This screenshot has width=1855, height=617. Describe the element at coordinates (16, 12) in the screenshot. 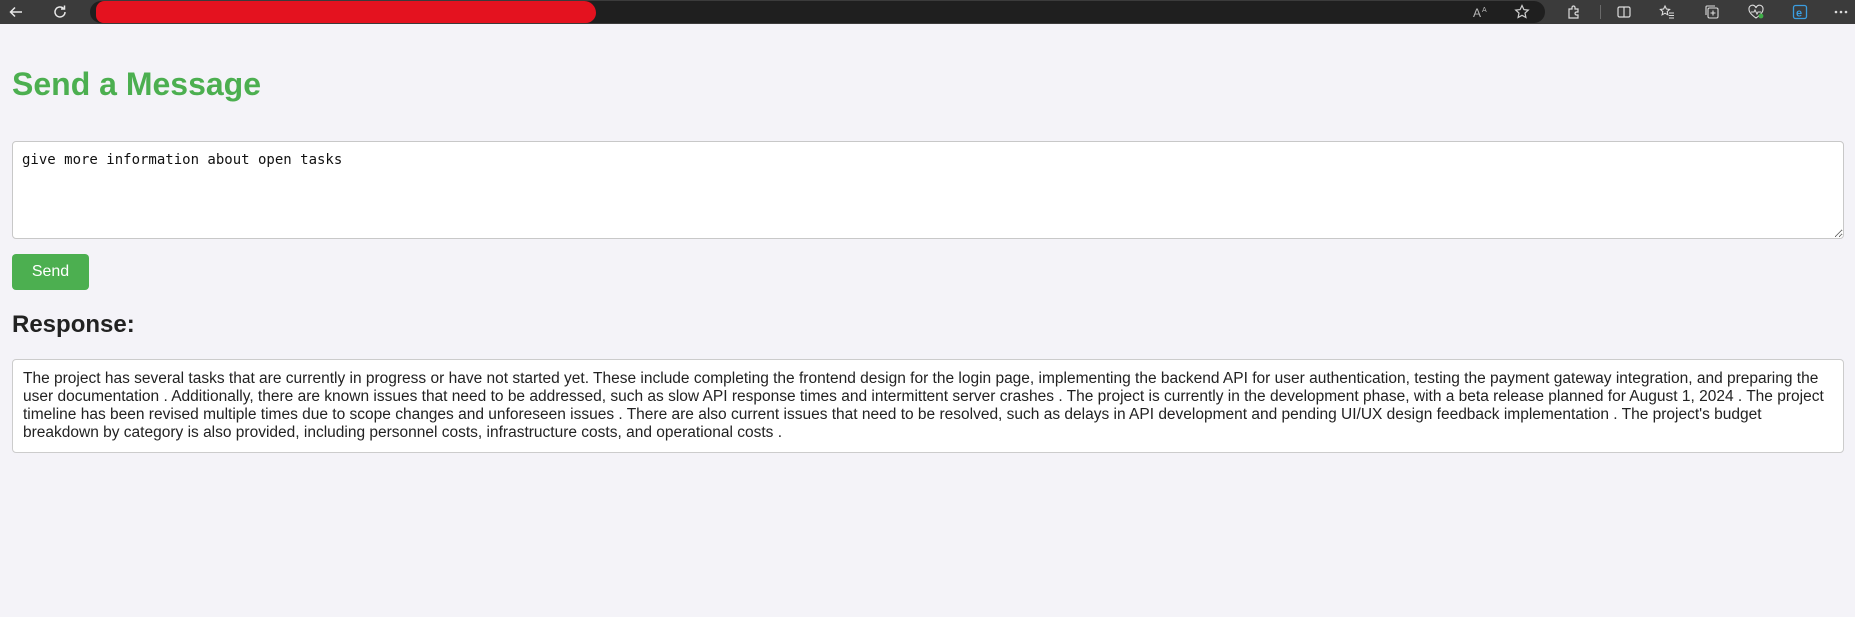

I see `back-icon` at that location.